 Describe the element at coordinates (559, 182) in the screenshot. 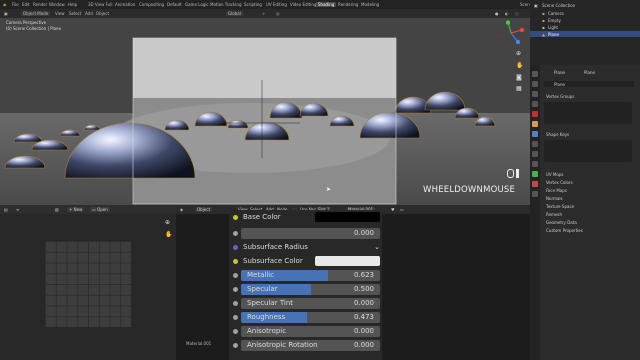

I see `section-vertex-colors: Vertex Colors` at that location.